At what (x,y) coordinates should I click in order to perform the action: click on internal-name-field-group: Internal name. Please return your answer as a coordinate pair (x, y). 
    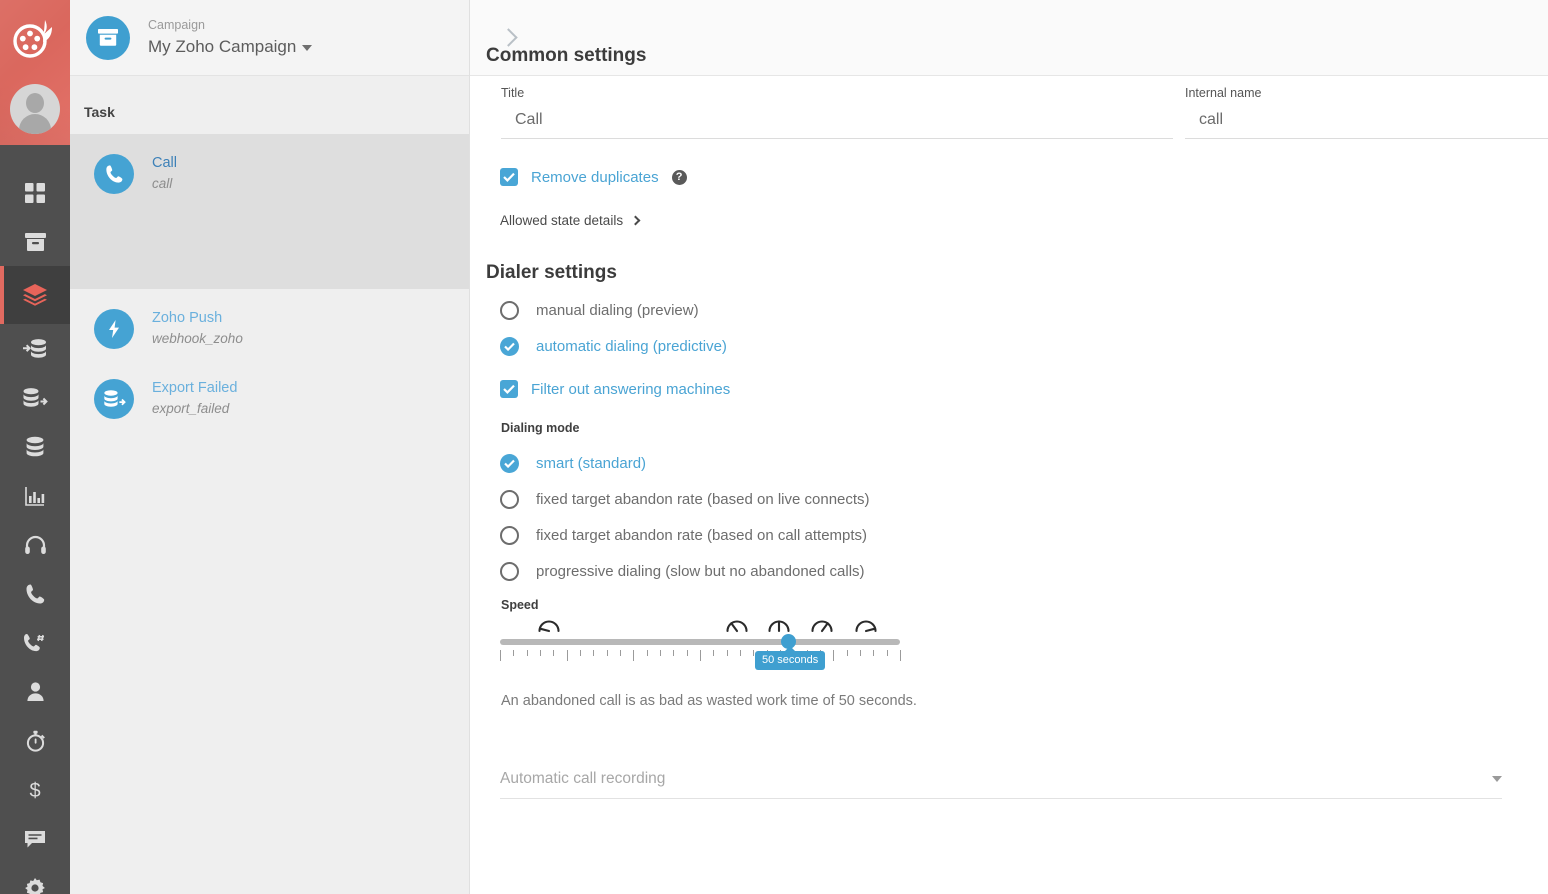
    Looking at the image, I should click on (1366, 112).